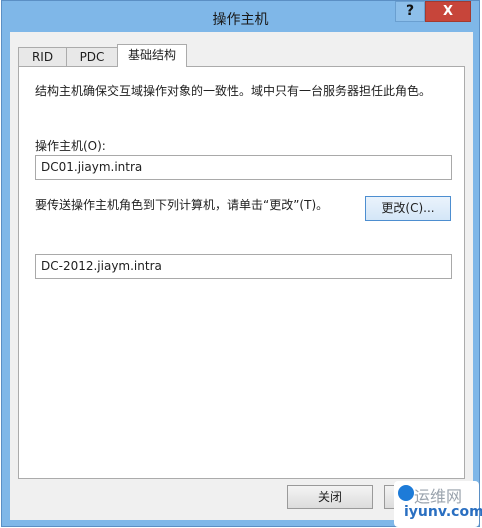 The width and height of the screenshot is (482, 528). What do you see at coordinates (330, 497) in the screenshot?
I see `close-button: 关闭` at bounding box center [330, 497].